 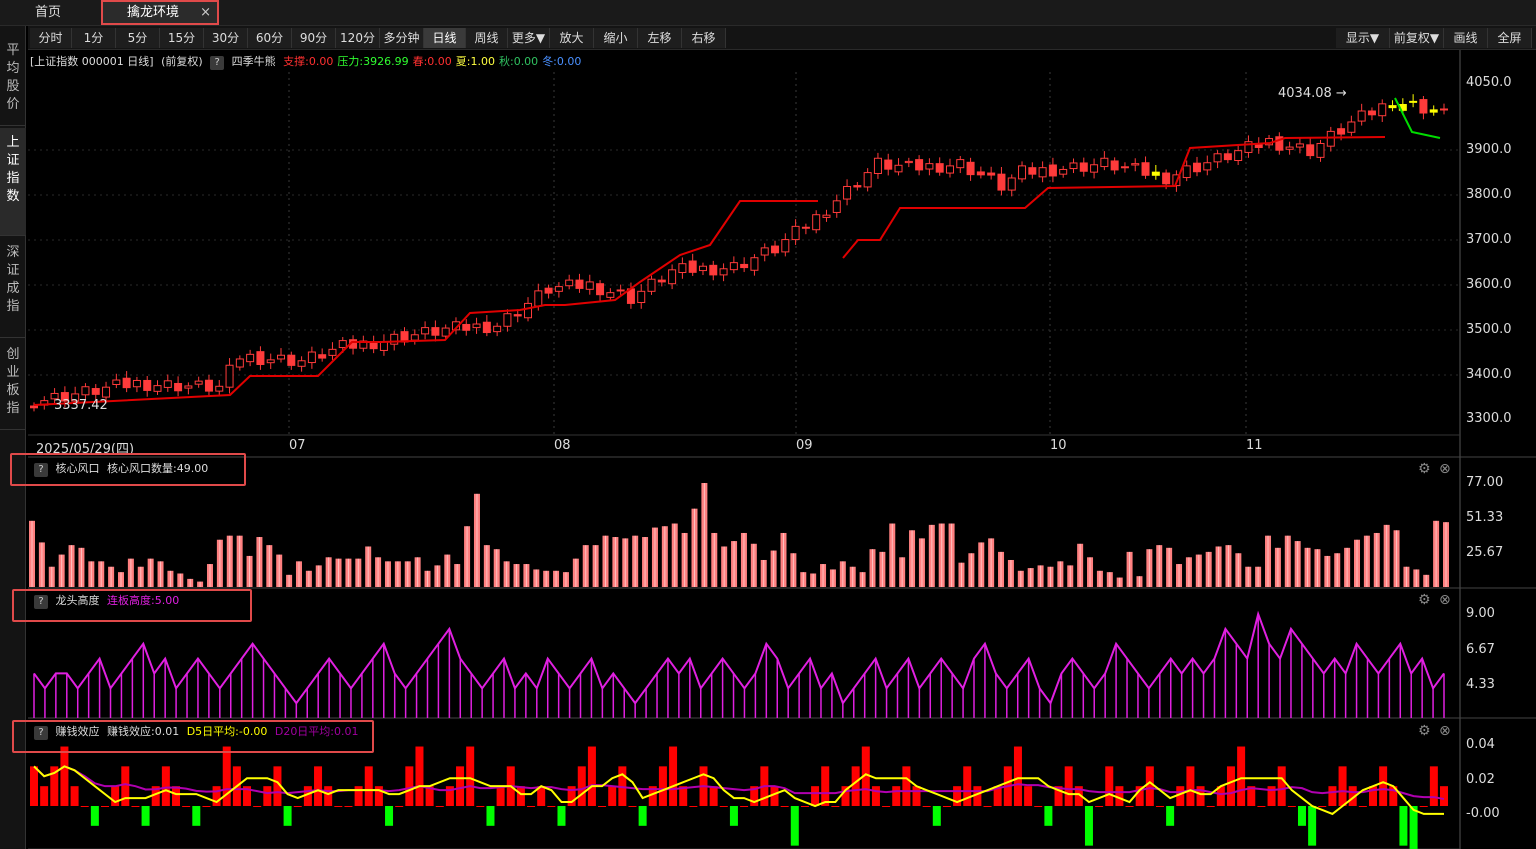 What do you see at coordinates (1480, 744) in the screenshot?
I see `y-tick-label: 0.04` at bounding box center [1480, 744].